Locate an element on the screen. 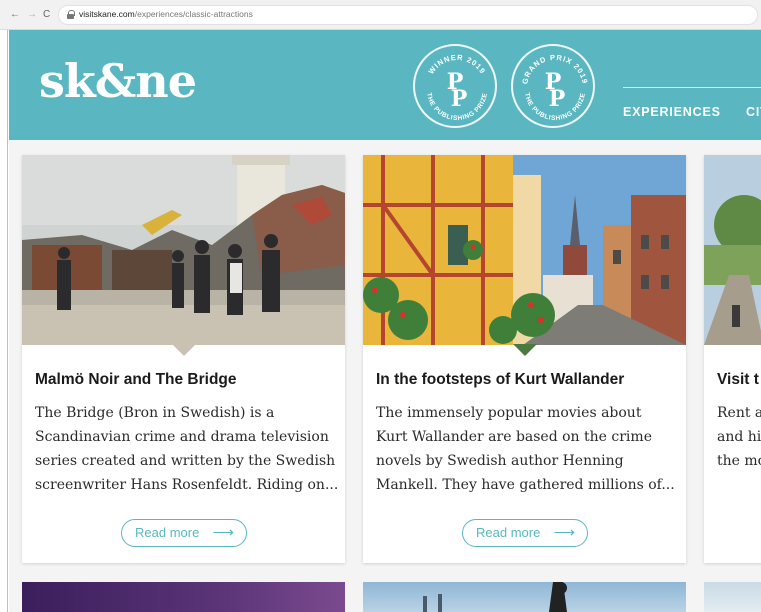 The image size is (761, 612). reload-icon: C is located at coordinates (46, 14).